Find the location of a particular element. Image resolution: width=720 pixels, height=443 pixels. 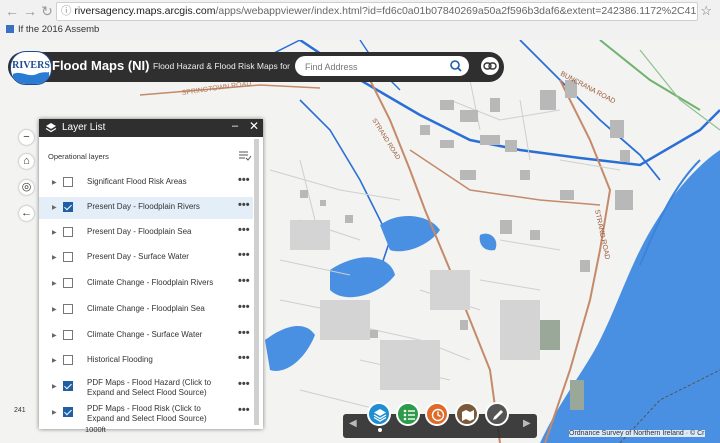

pencil-icon is located at coordinates (498, 415).